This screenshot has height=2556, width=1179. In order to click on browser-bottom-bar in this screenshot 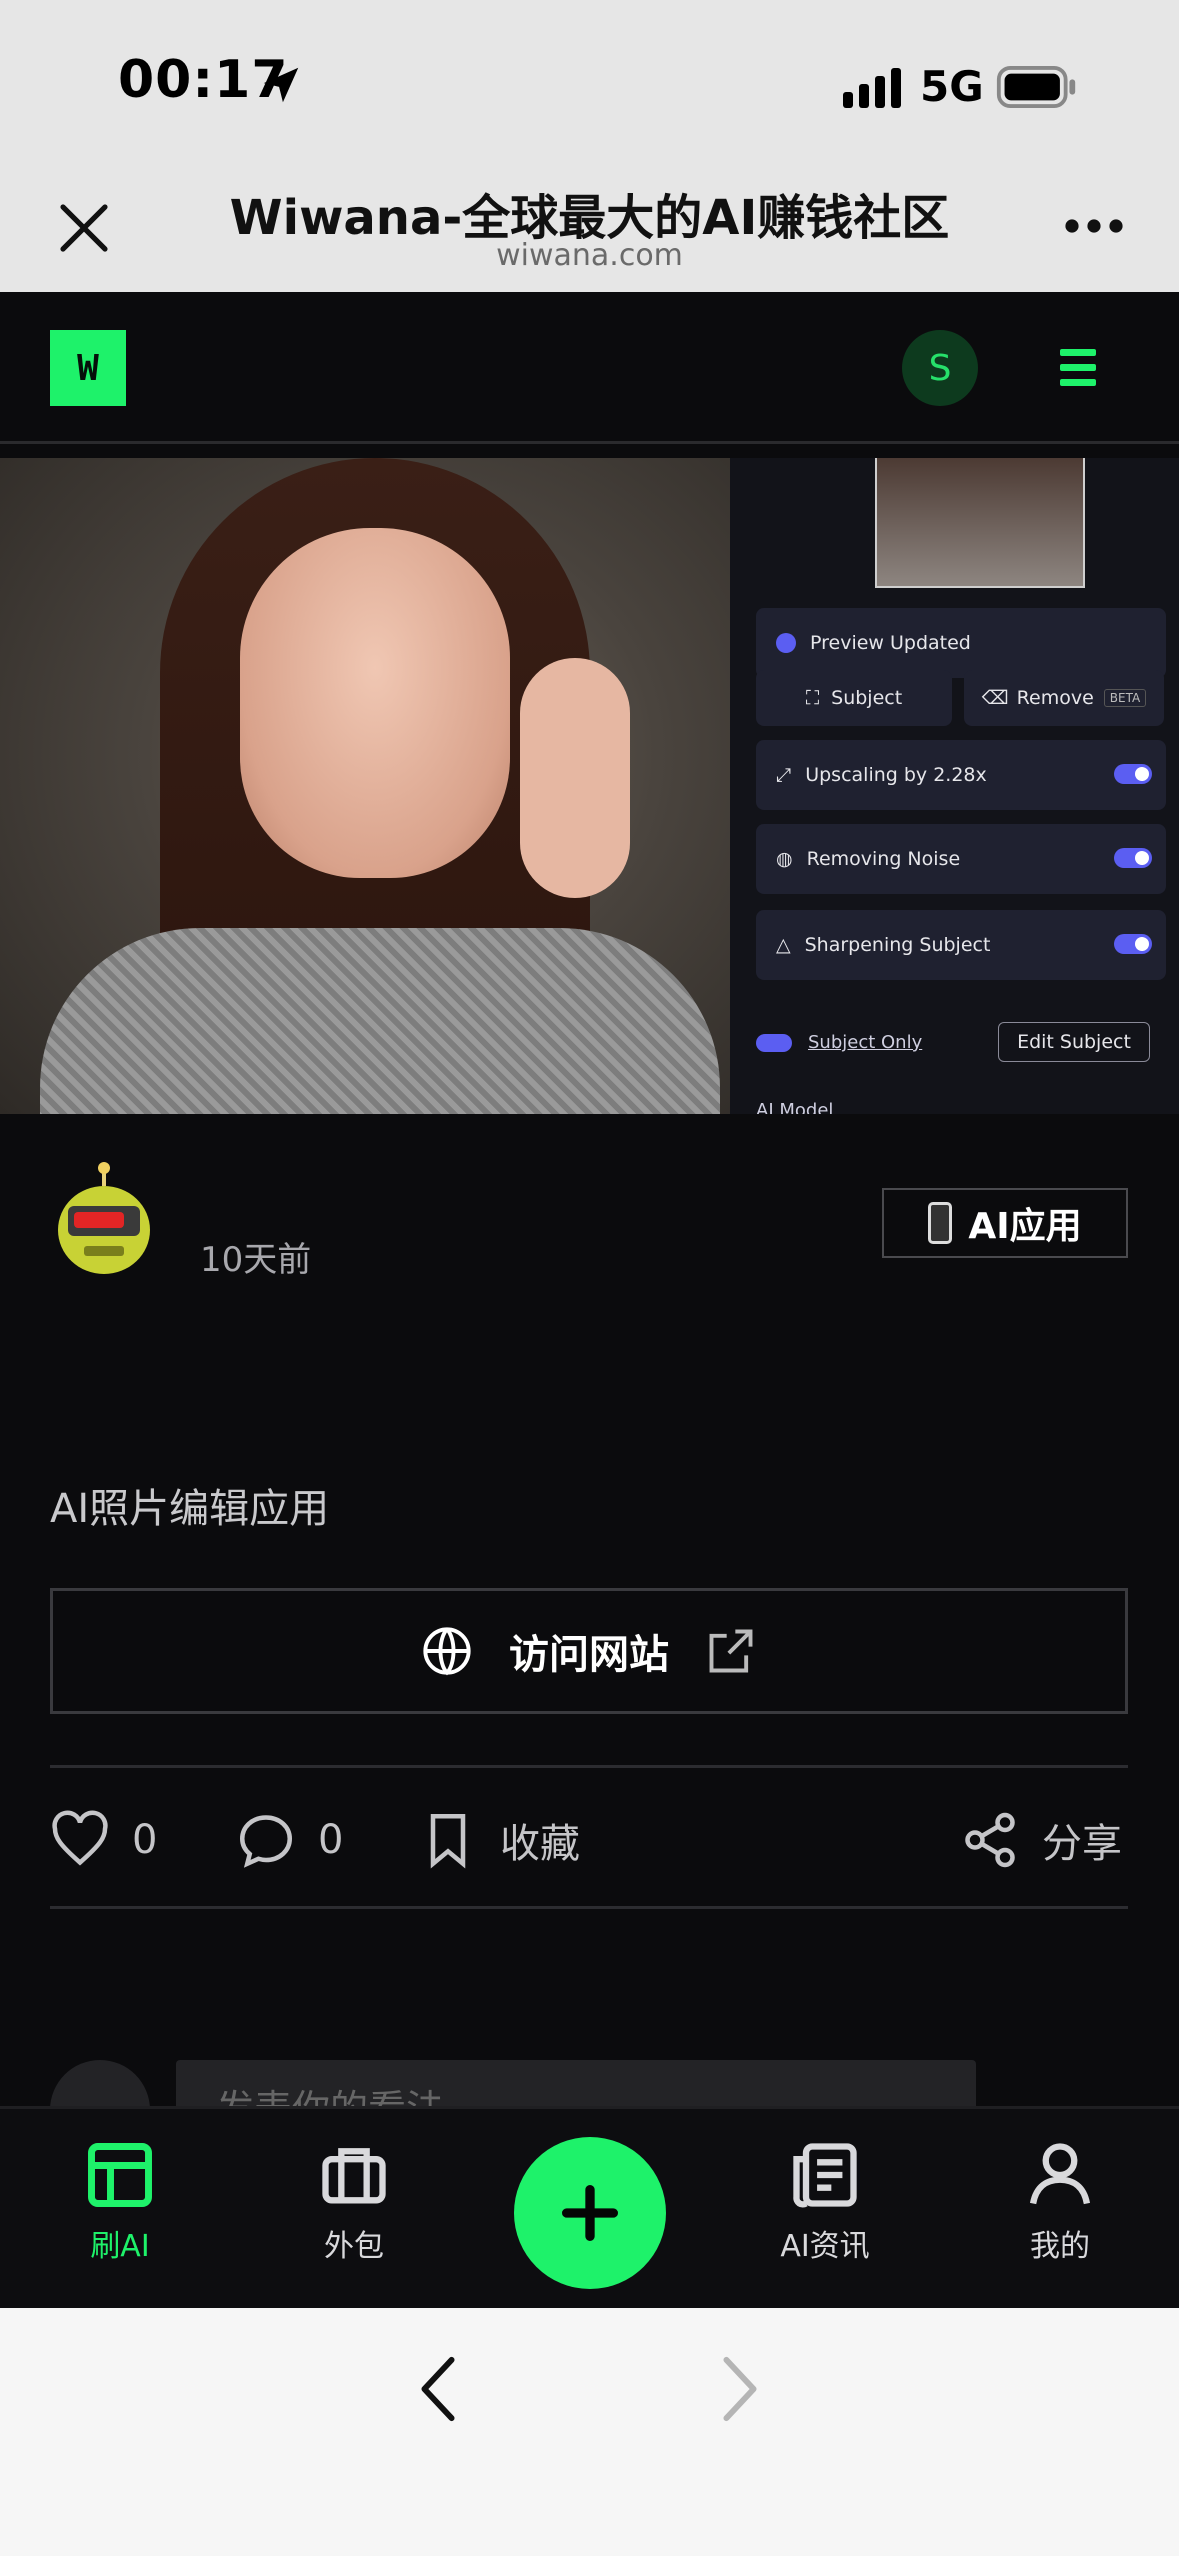, I will do `click(589, 2432)`.